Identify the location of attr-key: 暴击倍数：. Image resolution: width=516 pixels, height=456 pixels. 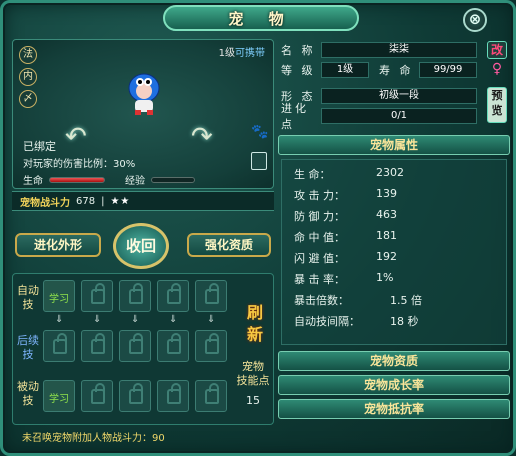
(321, 300).